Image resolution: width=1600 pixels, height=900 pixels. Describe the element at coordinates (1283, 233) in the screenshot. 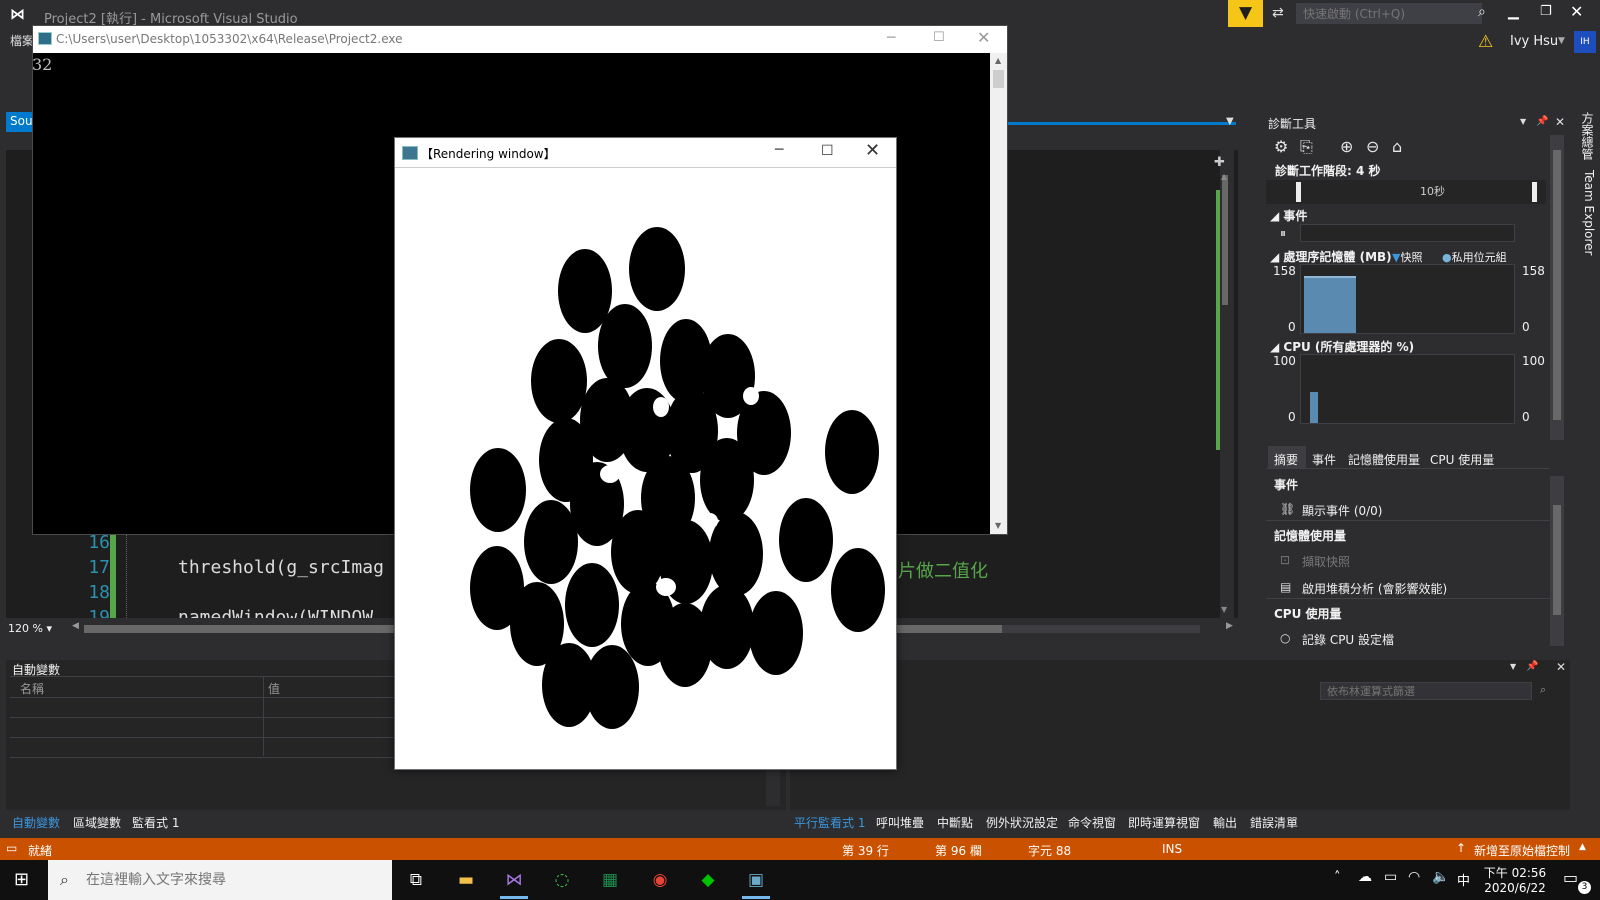

I see `pause-icon: ⏸` at that location.